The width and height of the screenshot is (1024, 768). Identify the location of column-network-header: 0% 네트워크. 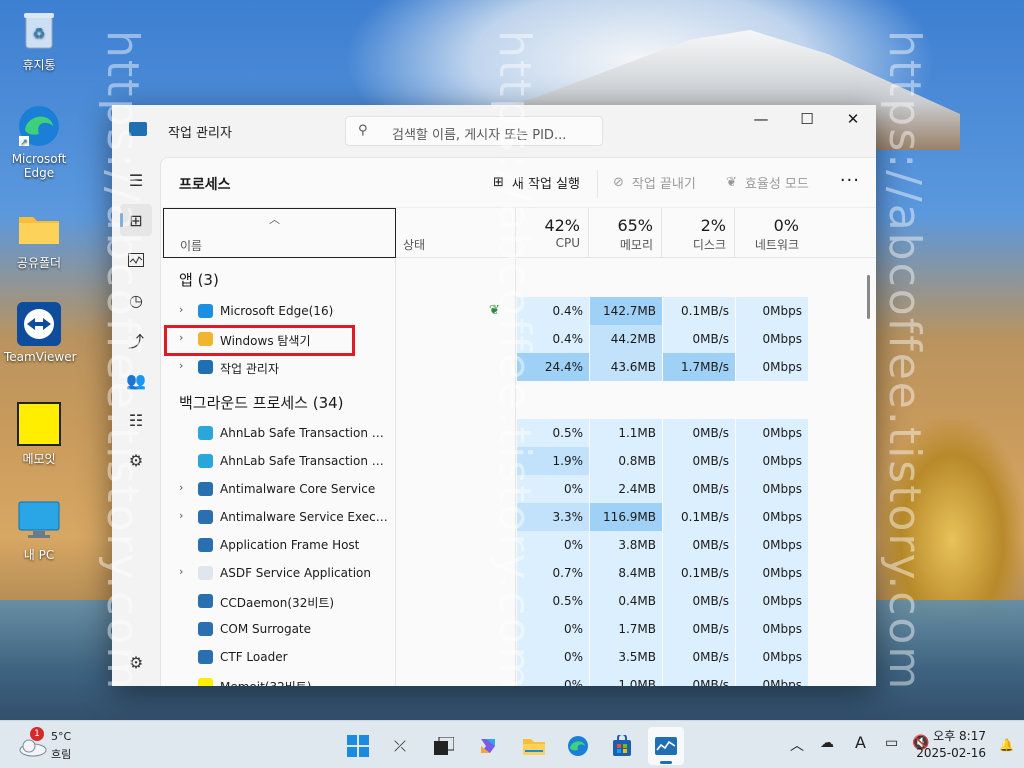
(770, 233).